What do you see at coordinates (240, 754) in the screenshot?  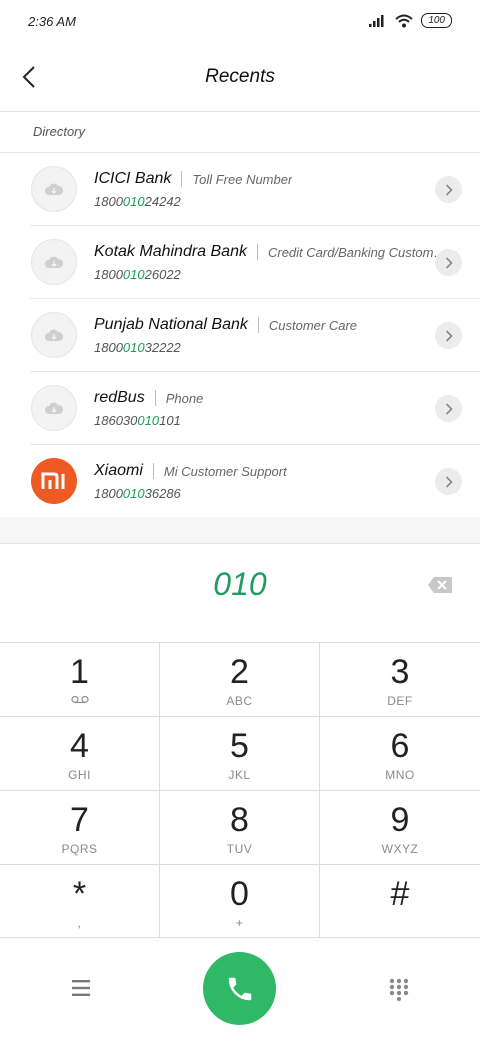 I see `key-5: 5 JKL` at bounding box center [240, 754].